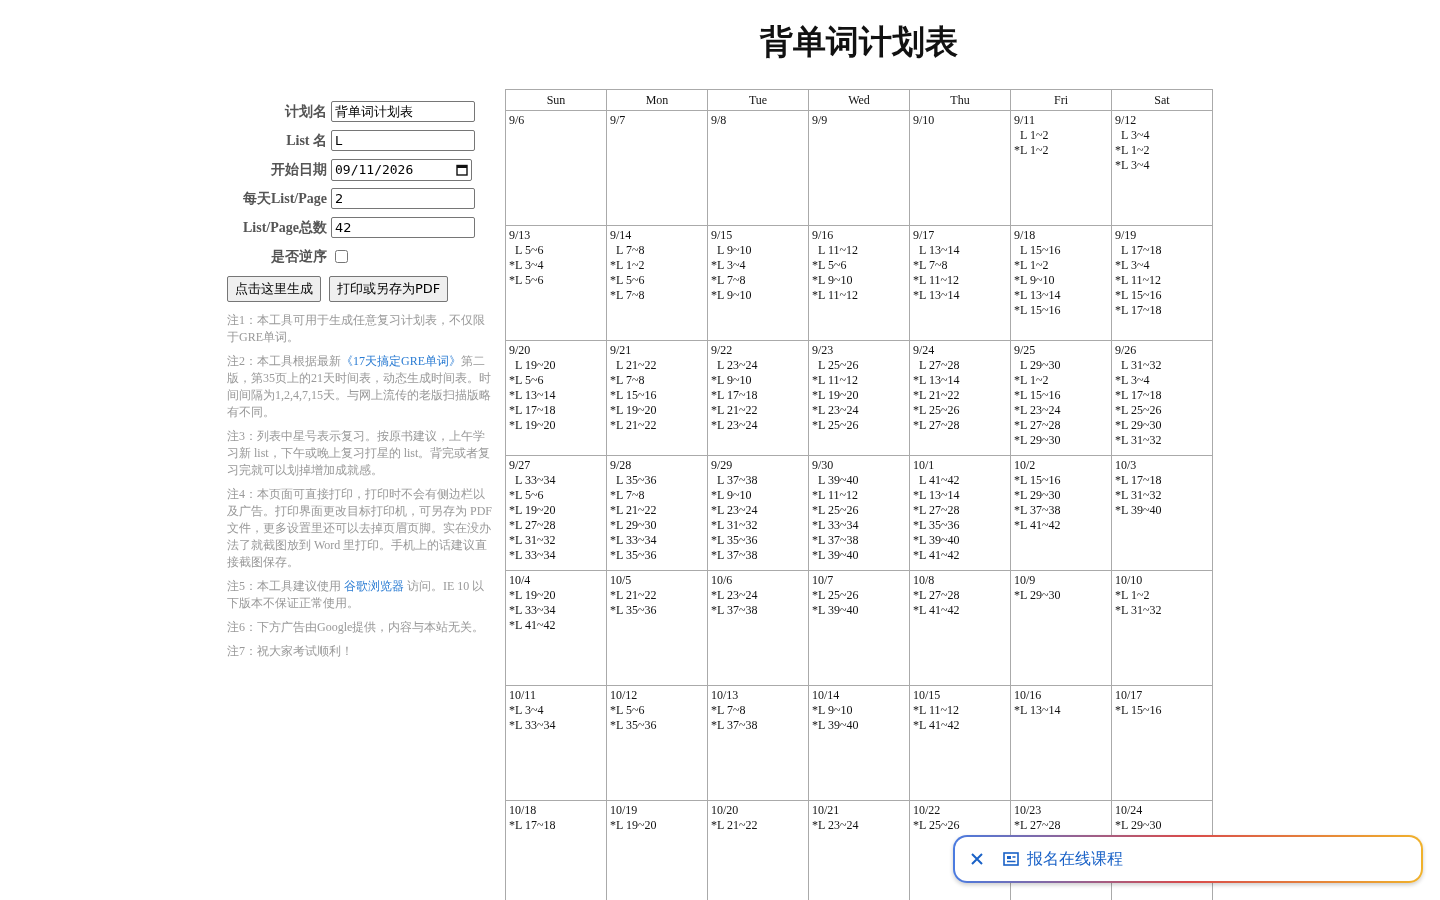 This screenshot has width=1440, height=900. Describe the element at coordinates (1025, 350) in the screenshot. I see `day-date: 9/25` at that location.